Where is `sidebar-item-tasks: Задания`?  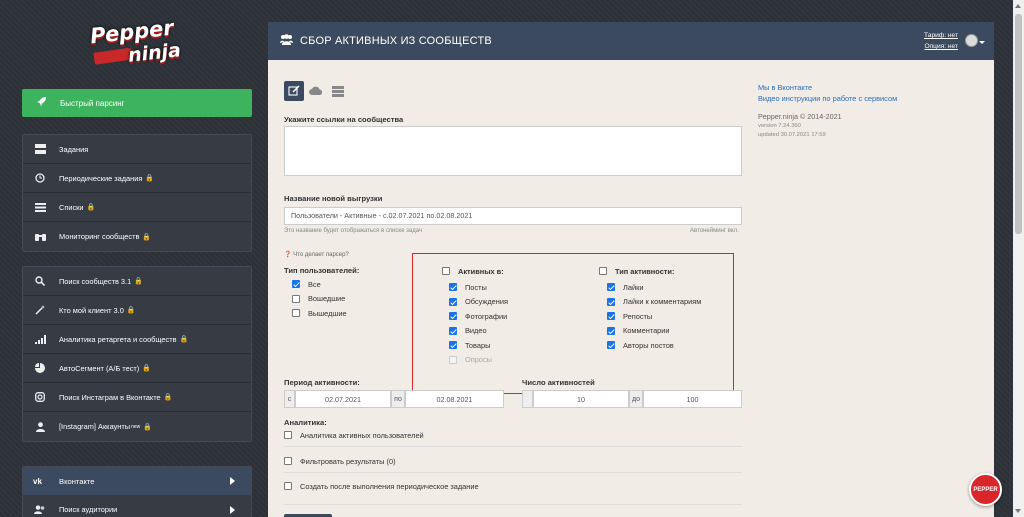
sidebar-item-tasks: Задания is located at coordinates (137, 149).